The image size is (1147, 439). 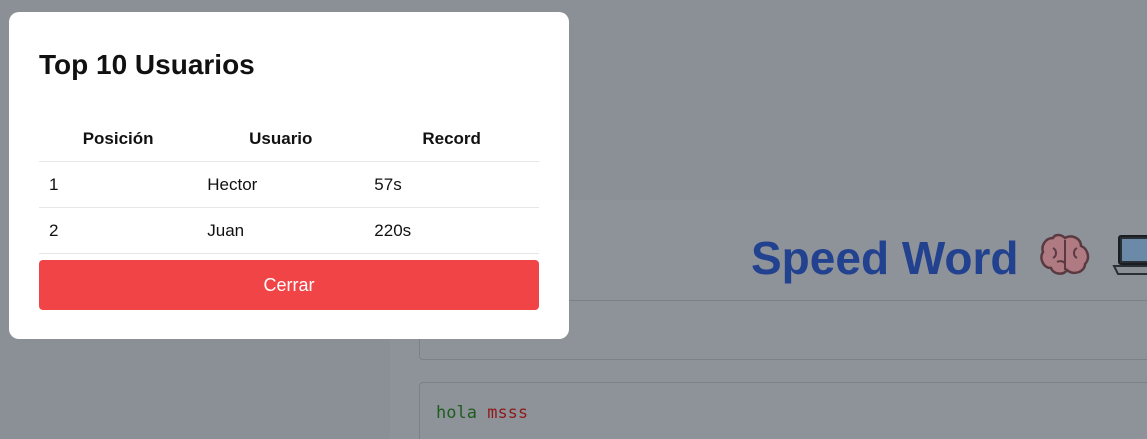 I want to click on header-record: Record, so click(x=451, y=139).